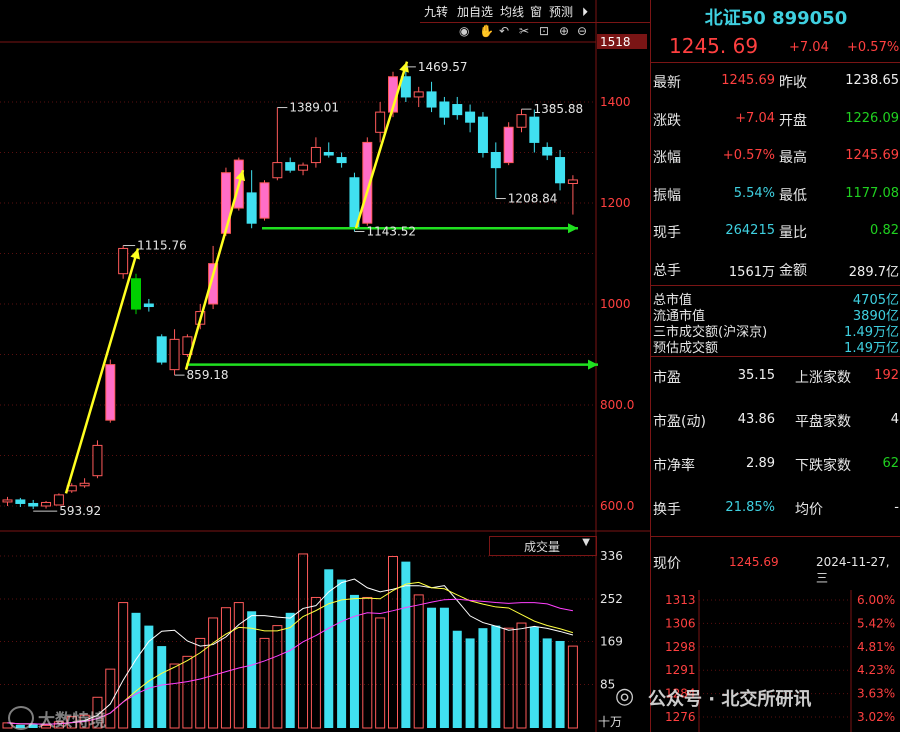 This screenshot has height=732, width=900. Describe the element at coordinates (162, 246) in the screenshot. I see `price-label: 1115.76` at that location.